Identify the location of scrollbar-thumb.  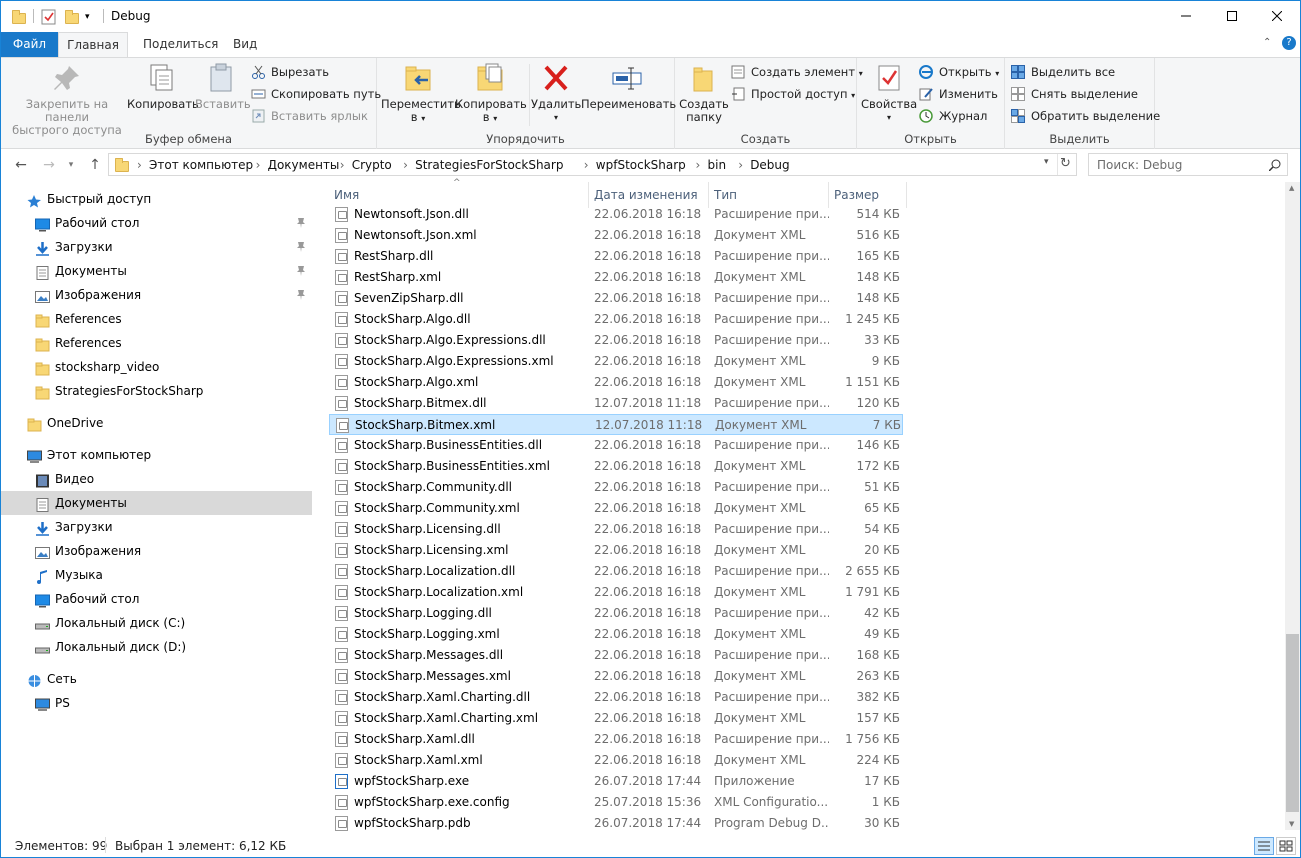
(1292, 723).